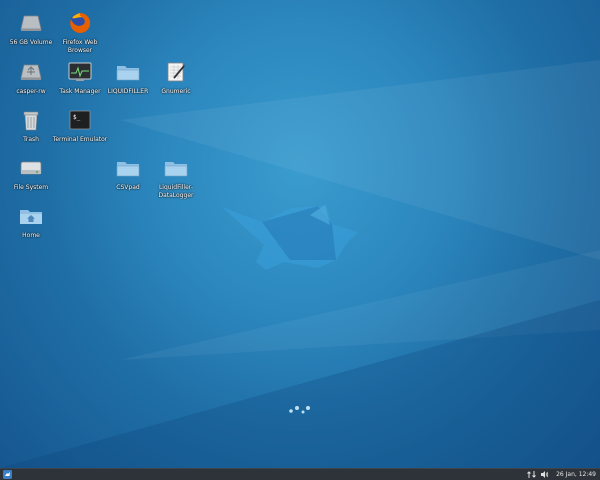 This screenshot has width=600, height=480. Describe the element at coordinates (544, 474) in the screenshot. I see `volume-icon` at that location.